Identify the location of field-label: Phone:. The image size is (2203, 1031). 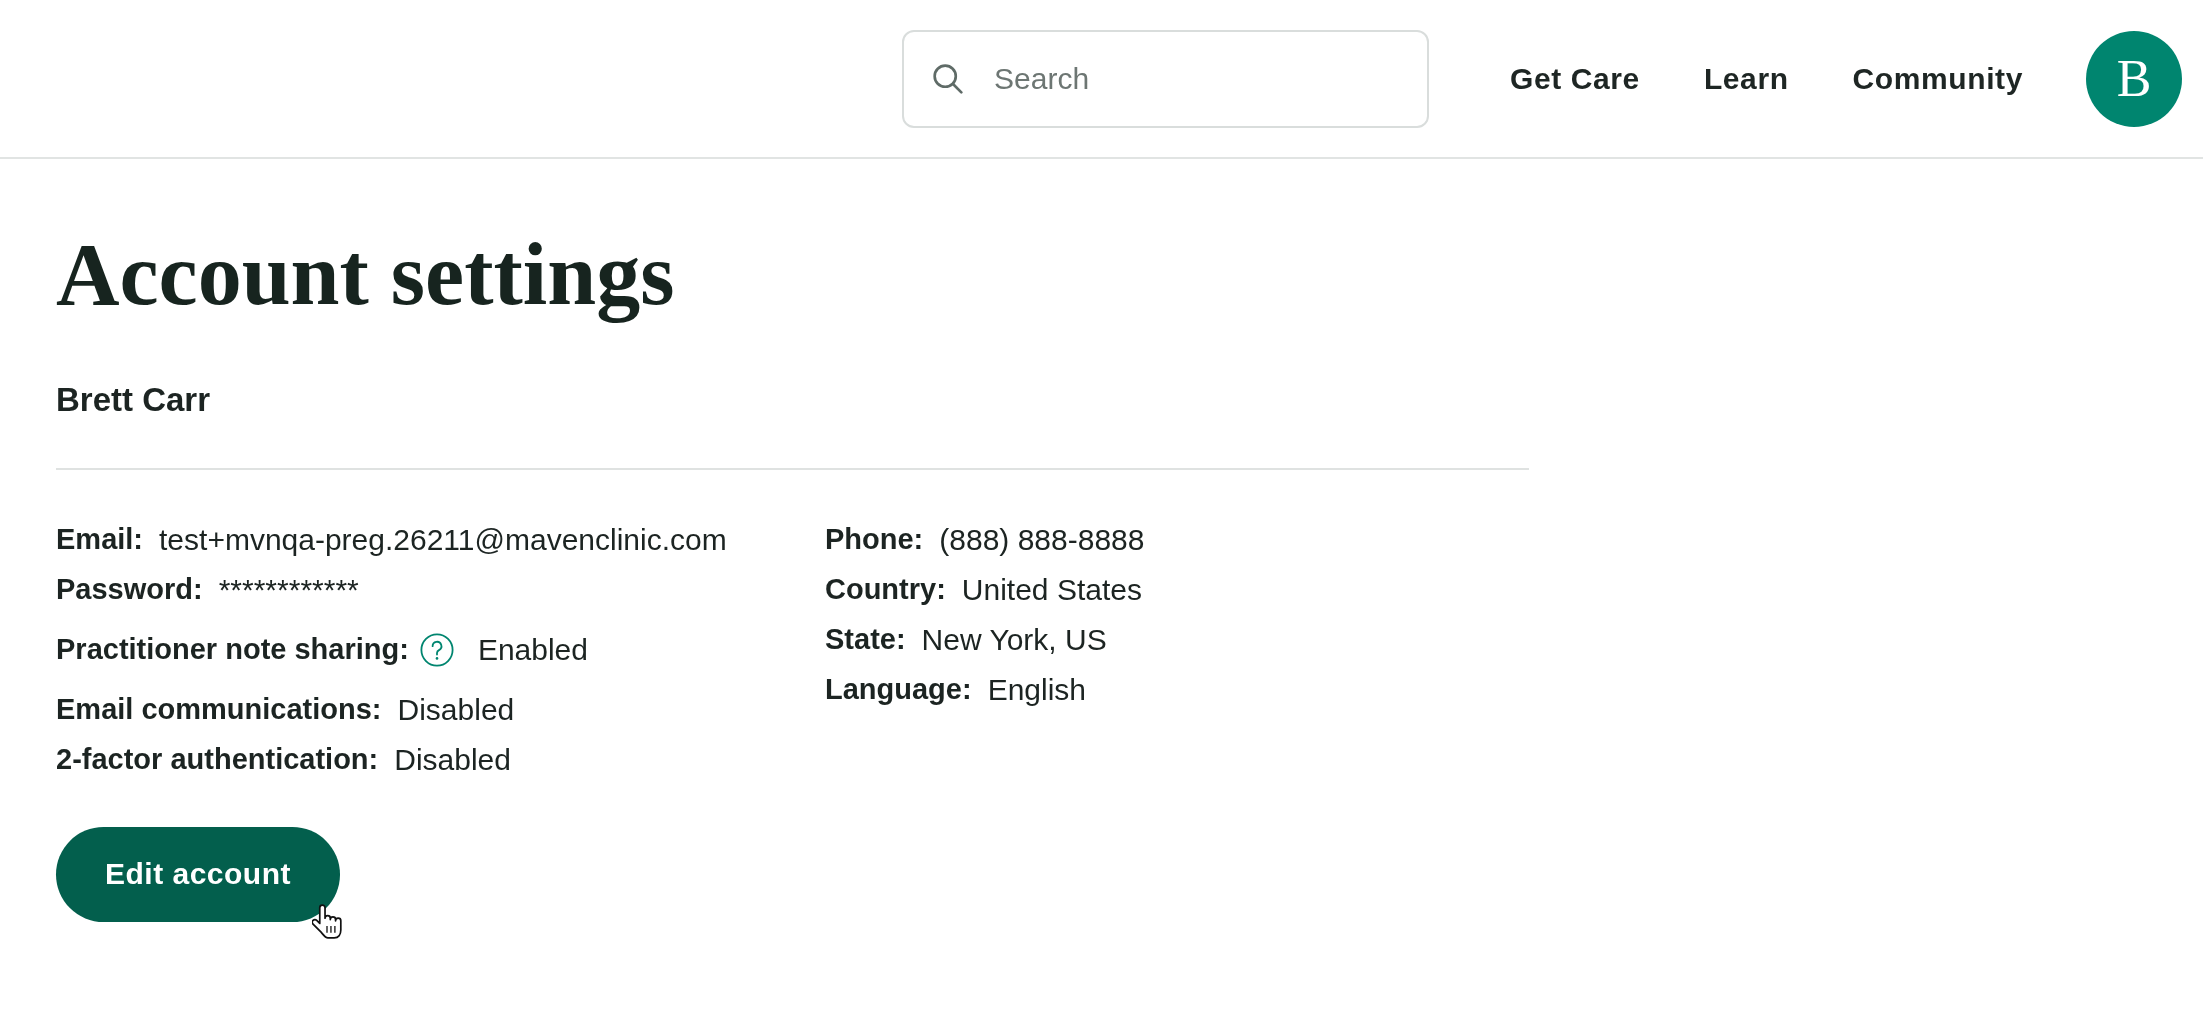
(874, 540).